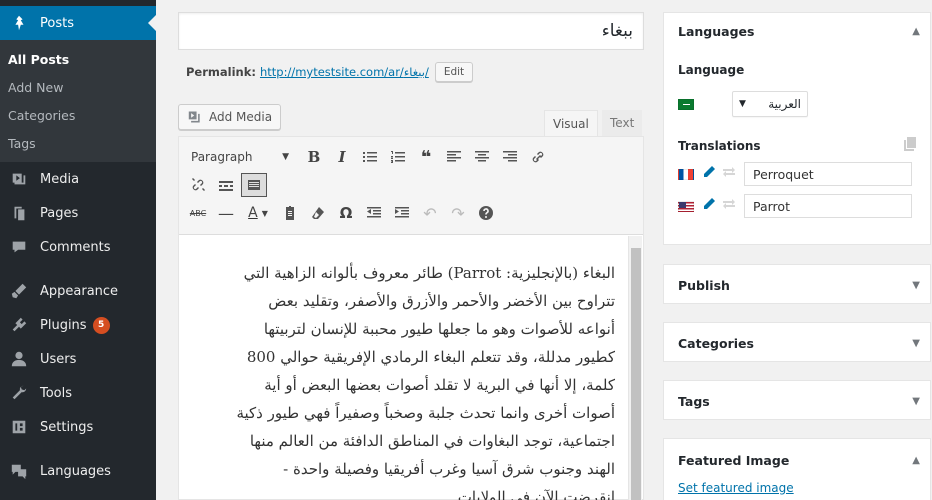 Image resolution: width=932 pixels, height=500 pixels. What do you see at coordinates (636, 374) in the screenshot?
I see `editor-scrollbar-thumb` at bounding box center [636, 374].